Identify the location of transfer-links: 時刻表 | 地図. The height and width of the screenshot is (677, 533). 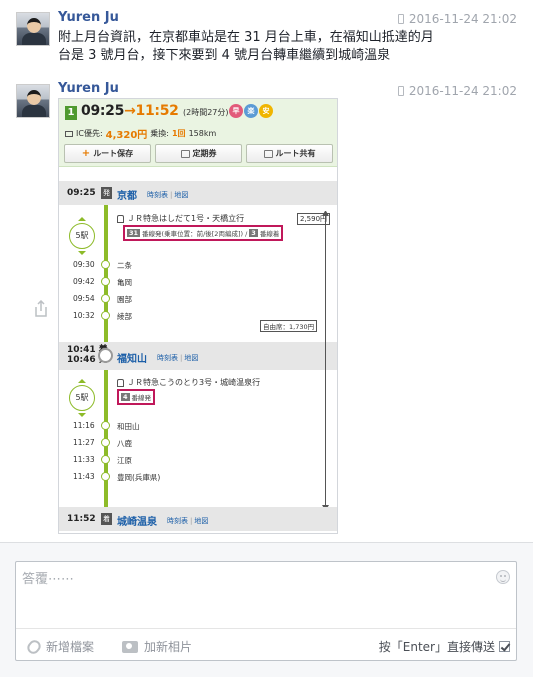
(178, 358).